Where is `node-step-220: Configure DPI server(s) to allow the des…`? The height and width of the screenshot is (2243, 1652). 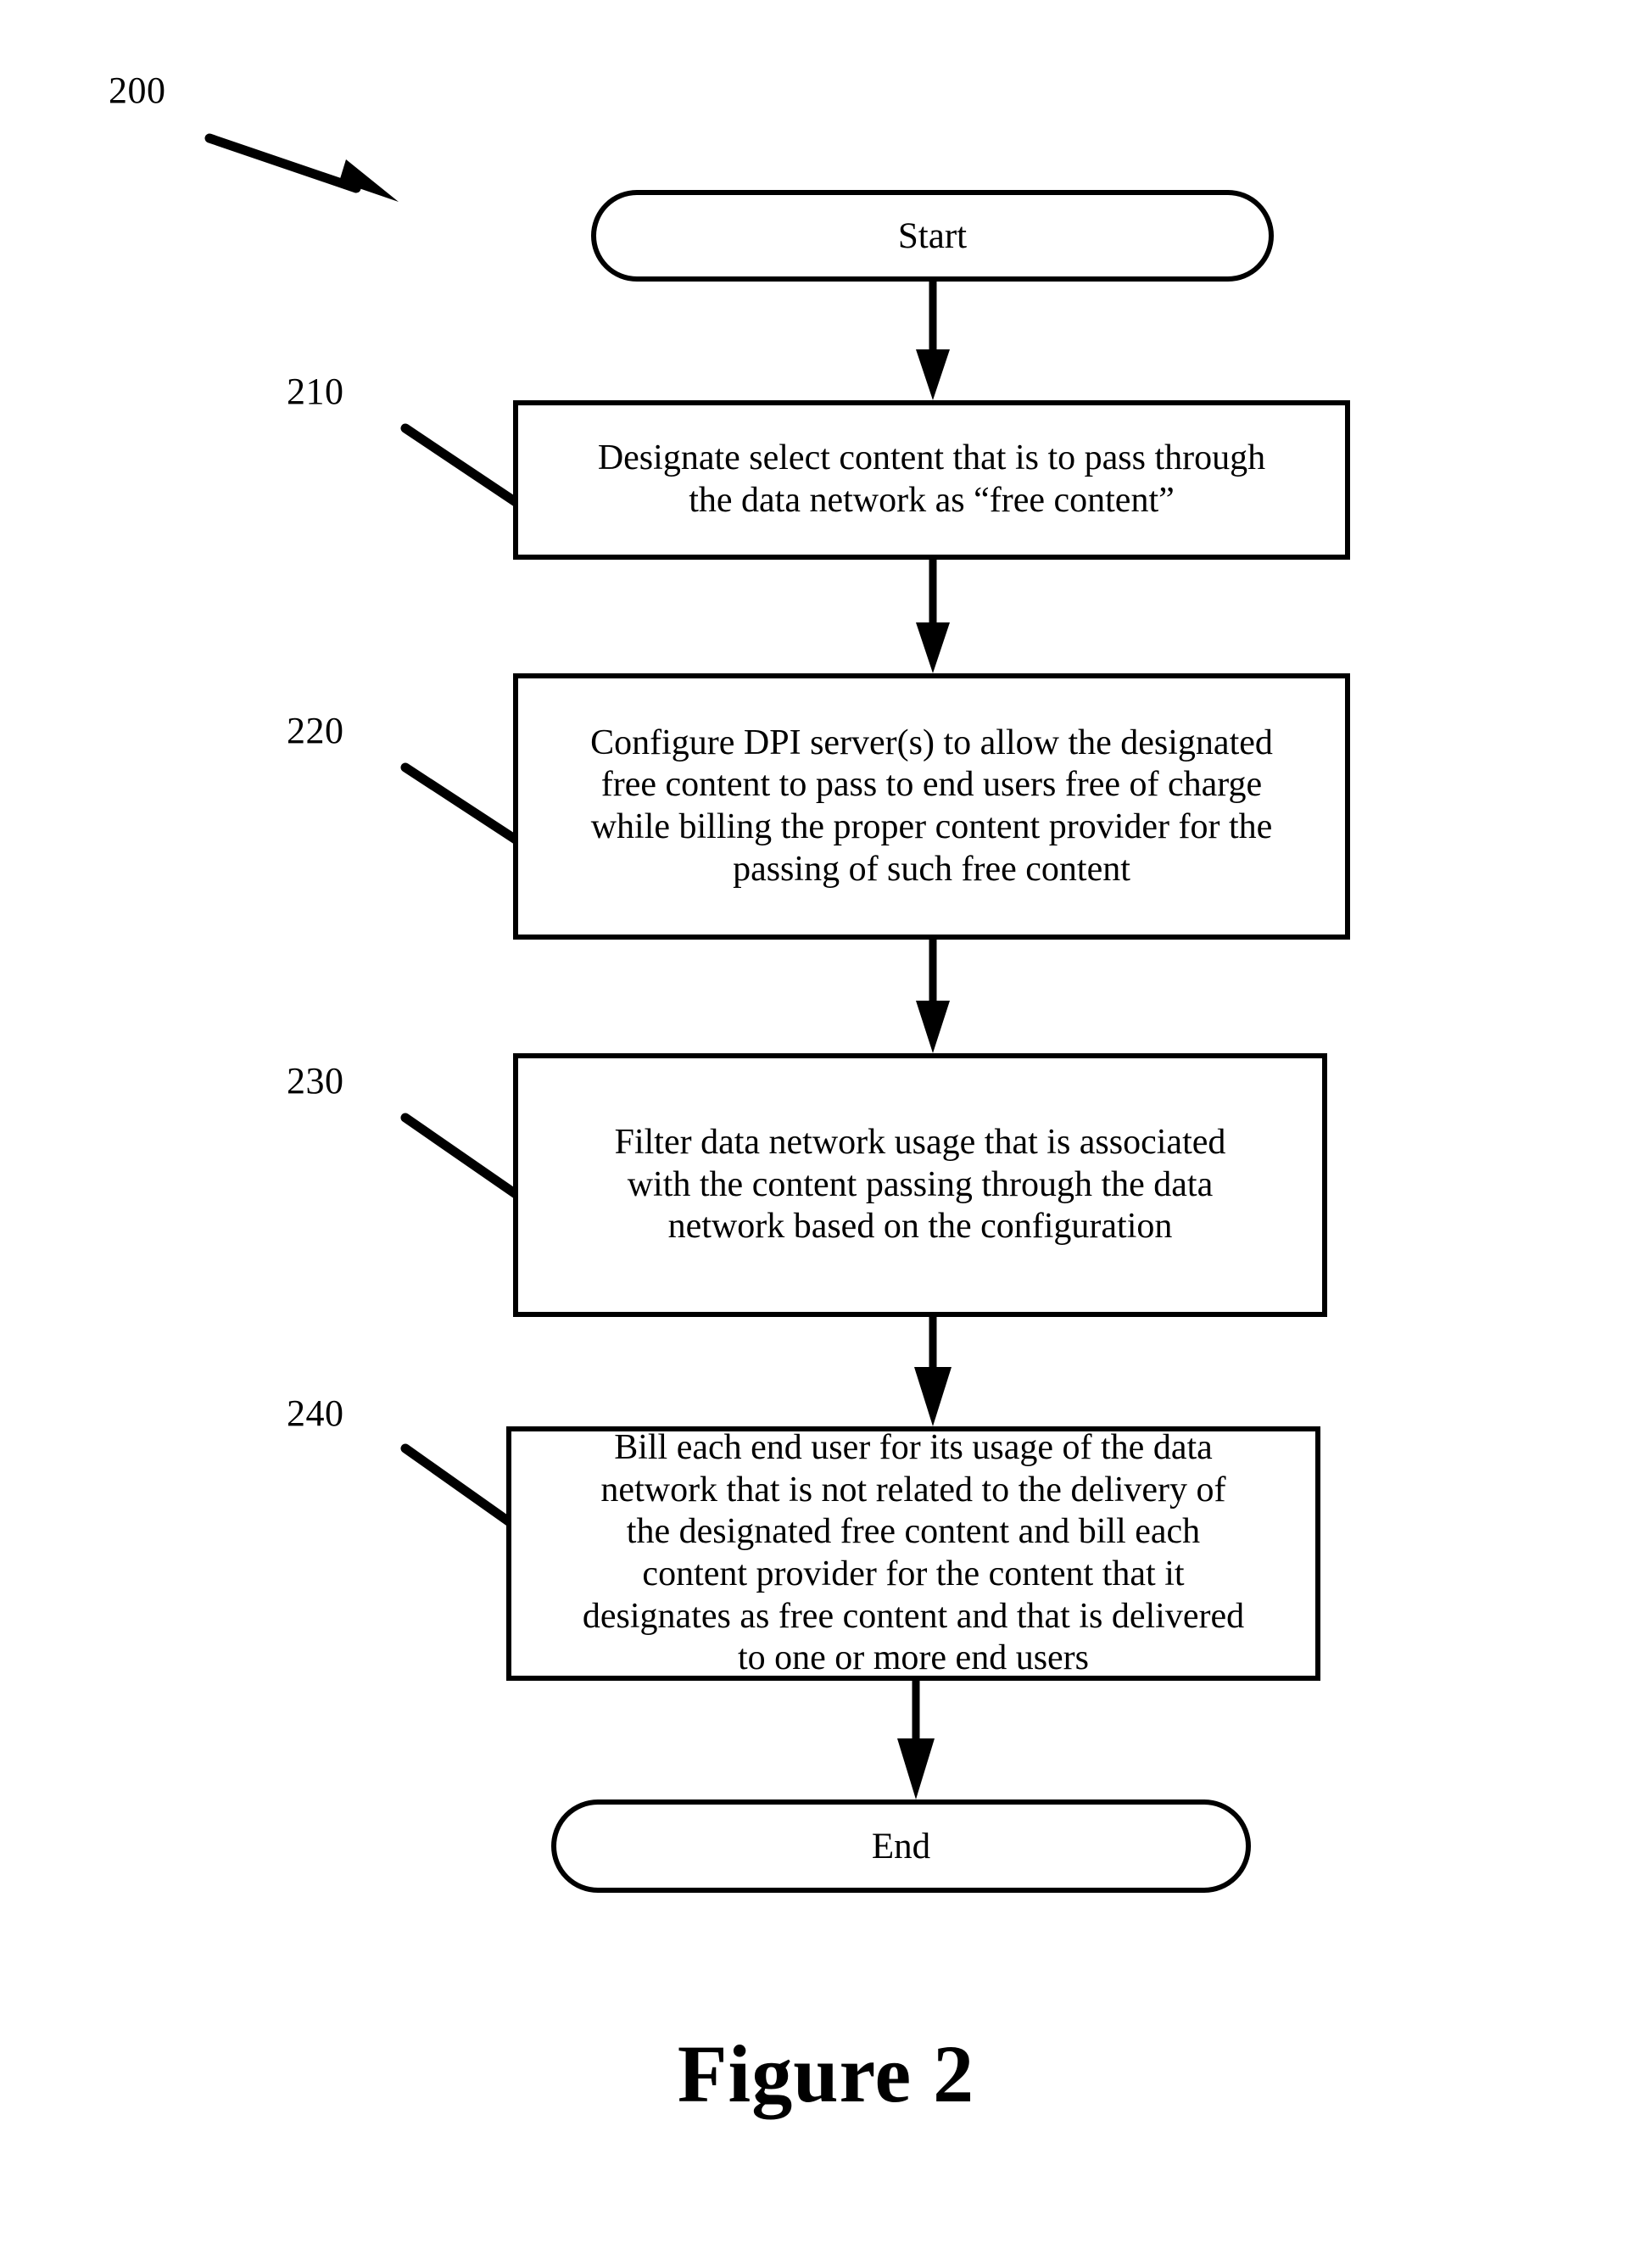 node-step-220: Configure DPI server(s) to allow the des… is located at coordinates (931, 806).